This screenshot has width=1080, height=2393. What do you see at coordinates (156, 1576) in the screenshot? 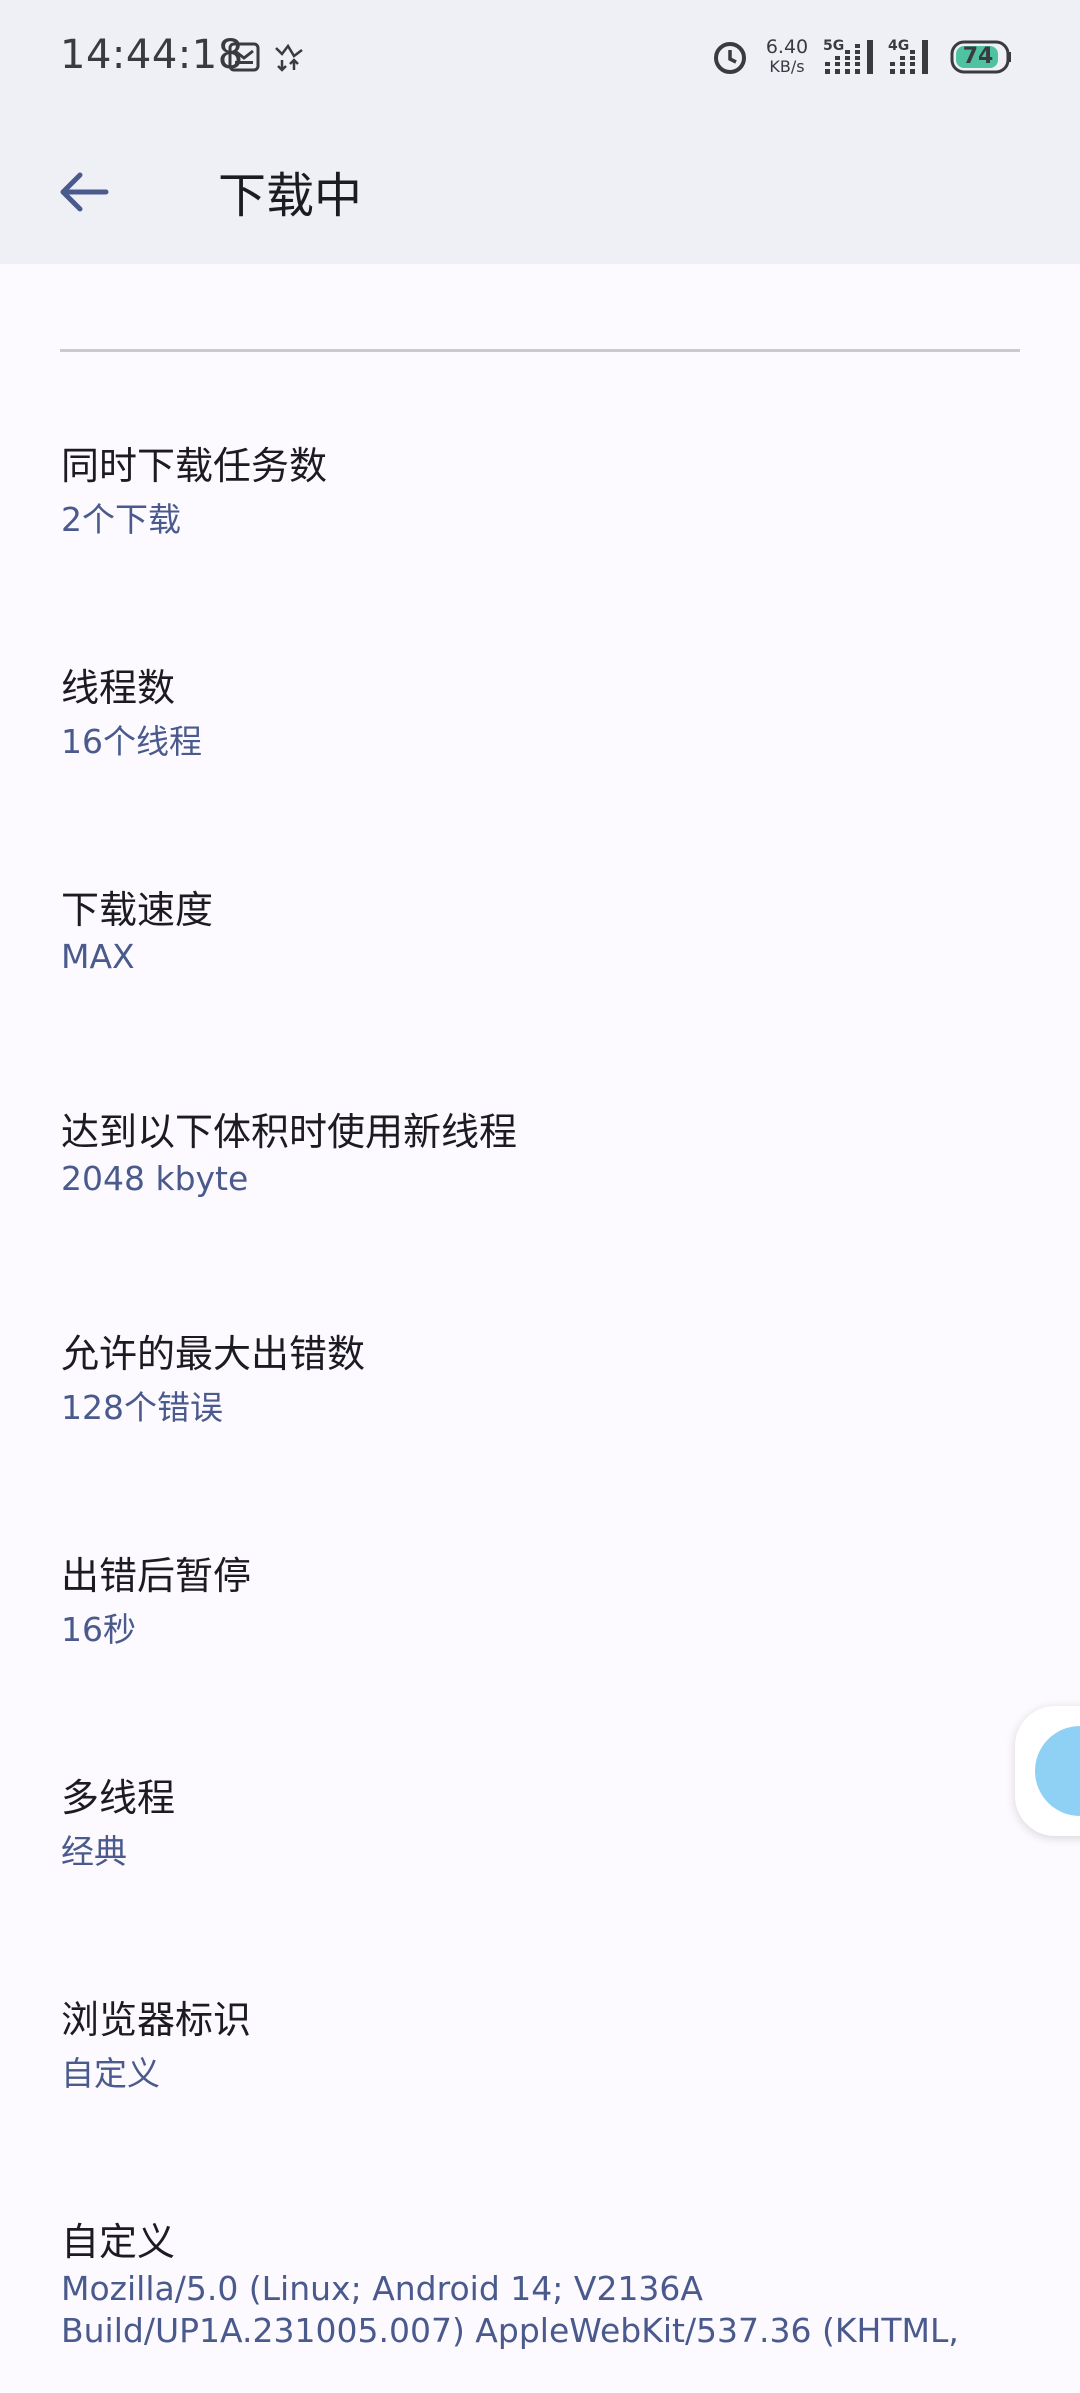
I see `setting-title: 出错后暂停` at bounding box center [156, 1576].